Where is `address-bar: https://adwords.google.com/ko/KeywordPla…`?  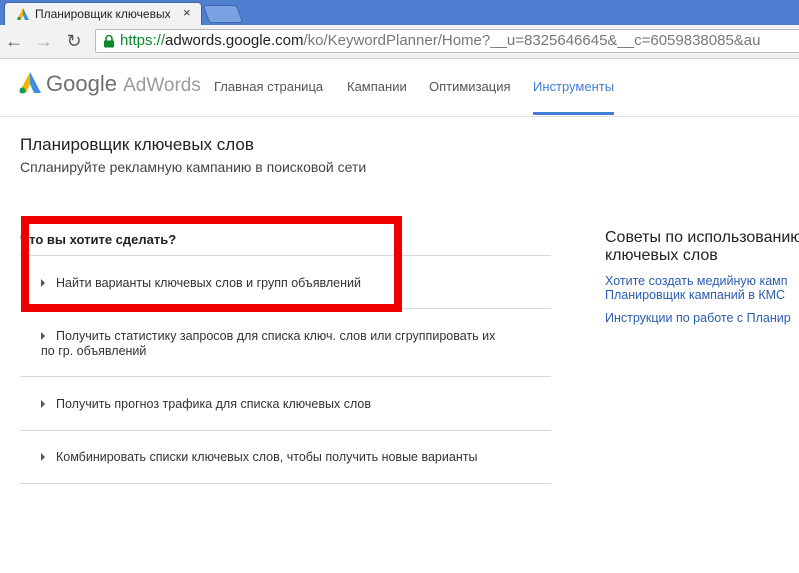 address-bar: https://adwords.google.com/ko/KeywordPla… is located at coordinates (447, 41).